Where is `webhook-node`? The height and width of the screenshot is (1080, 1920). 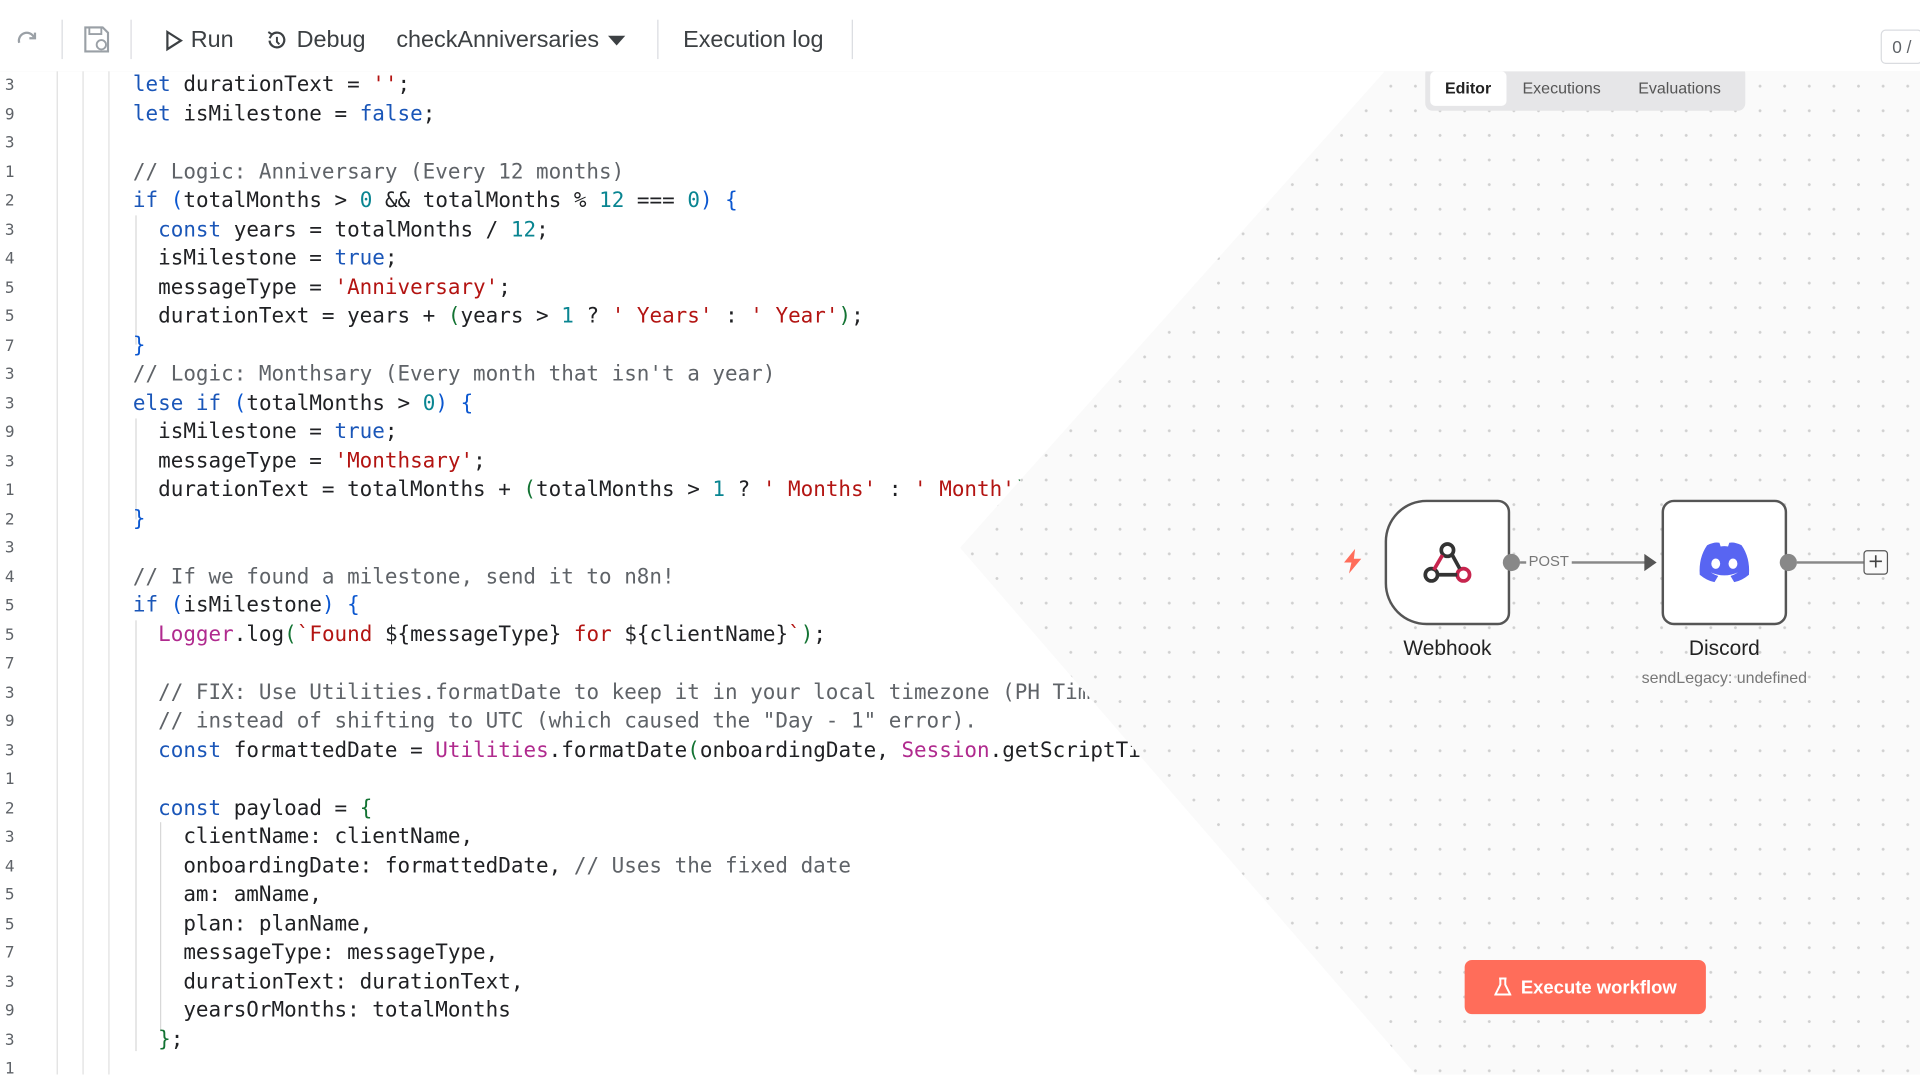 webhook-node is located at coordinates (1447, 562).